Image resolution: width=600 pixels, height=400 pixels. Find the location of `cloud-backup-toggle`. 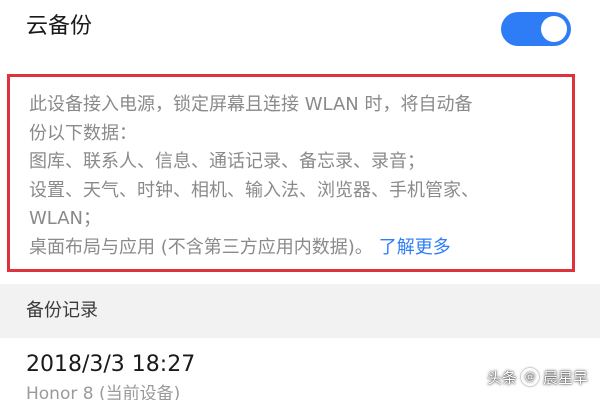

cloud-backup-toggle is located at coordinates (536, 29).